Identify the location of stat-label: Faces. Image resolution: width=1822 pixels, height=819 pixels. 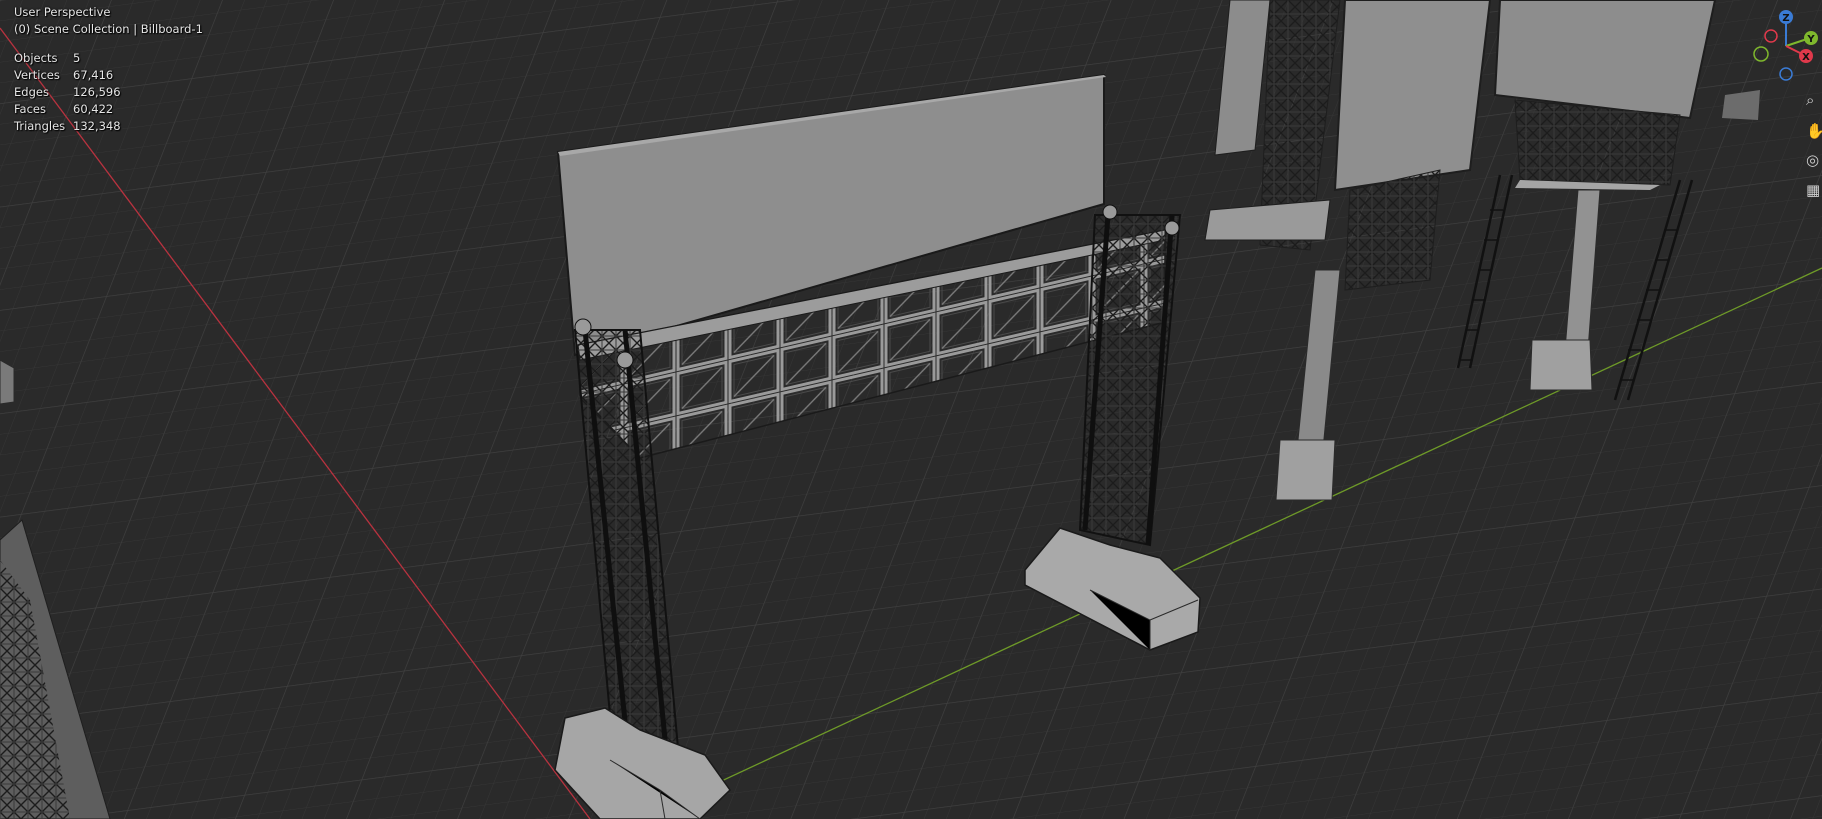
(30, 109).